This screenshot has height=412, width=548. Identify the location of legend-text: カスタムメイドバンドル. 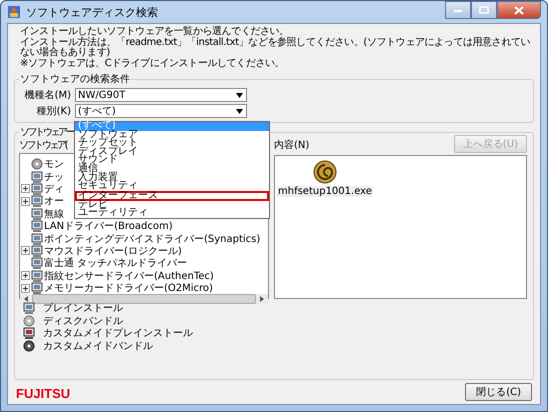
(98, 346).